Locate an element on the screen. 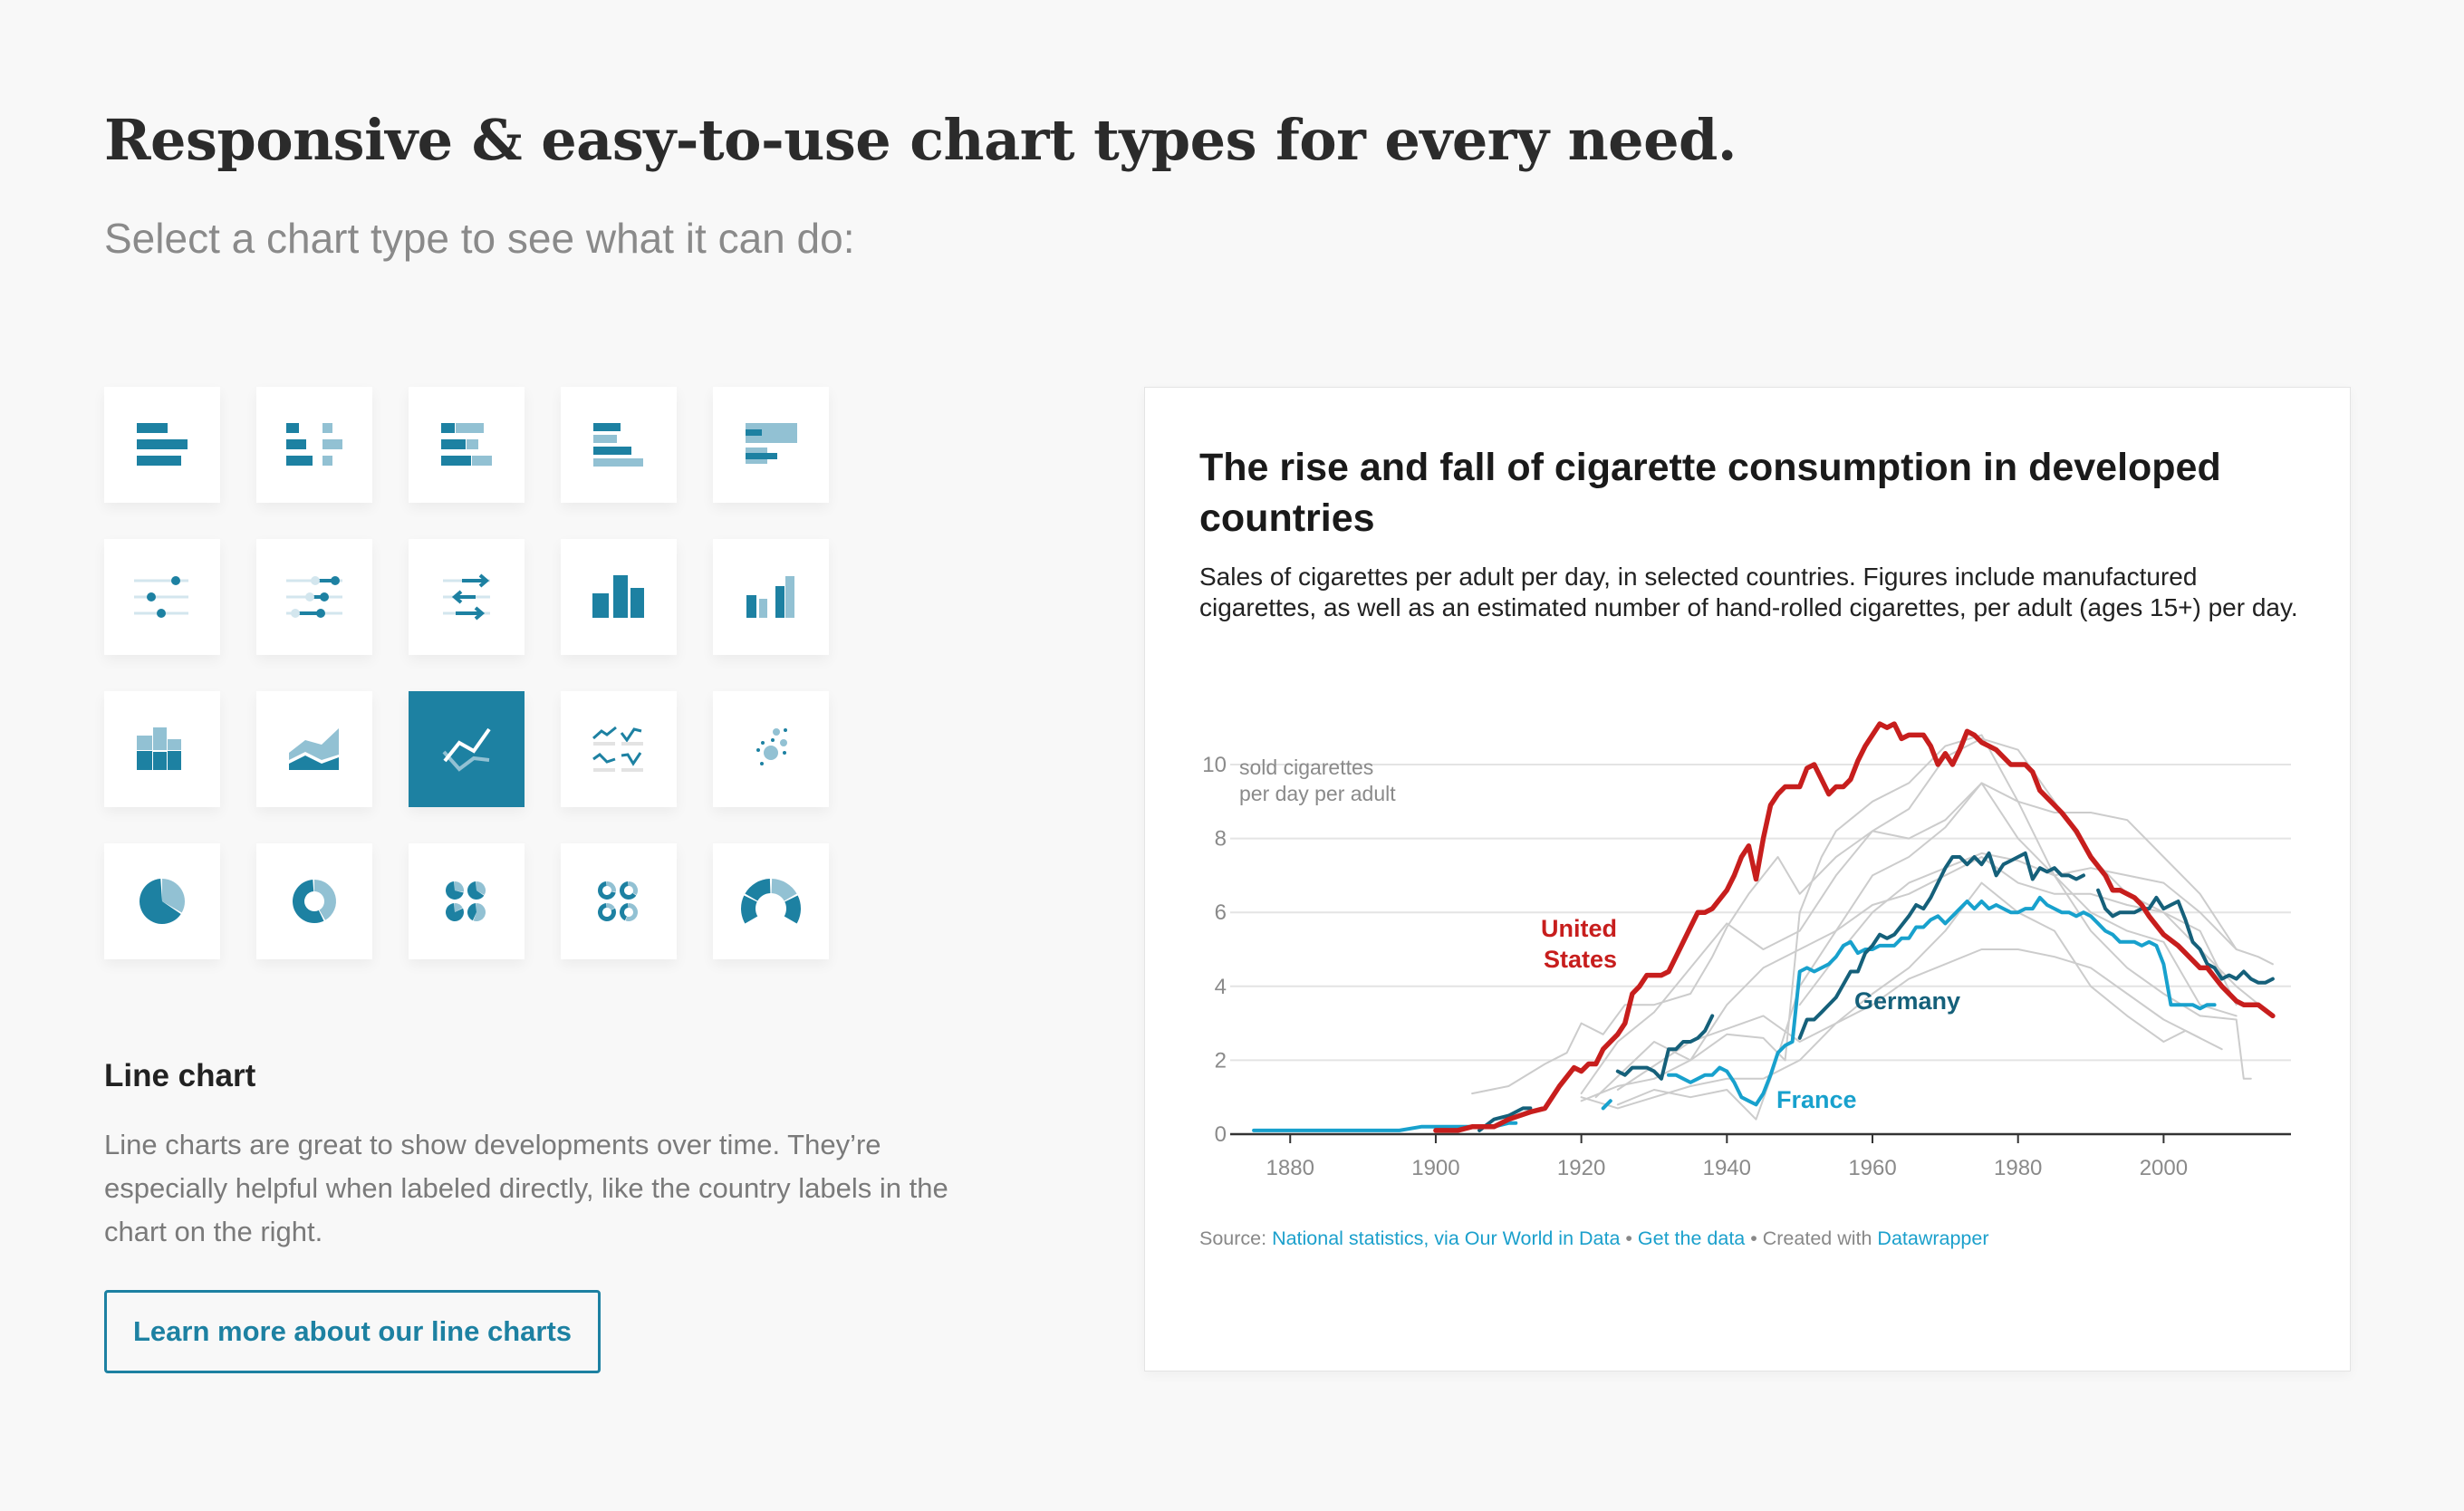  bar-chart-icon is located at coordinates (162, 444).